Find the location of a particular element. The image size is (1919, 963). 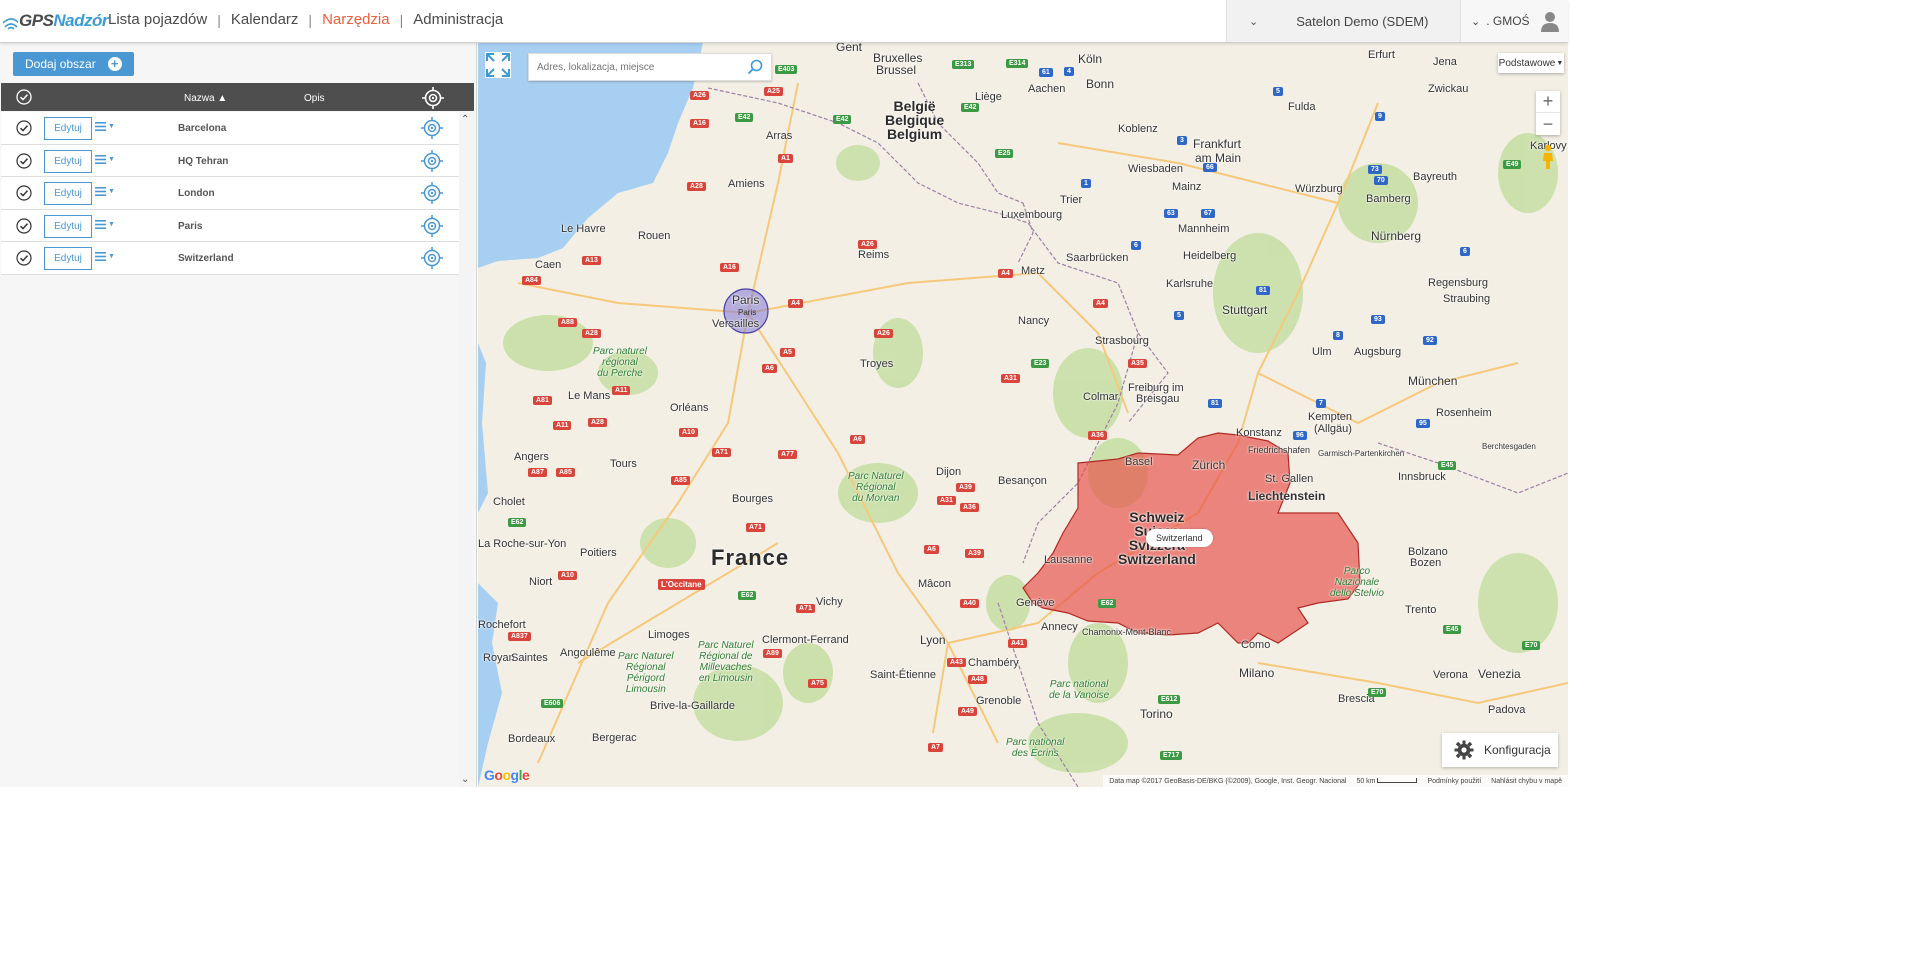

city-label: Bonn is located at coordinates (1100, 84).